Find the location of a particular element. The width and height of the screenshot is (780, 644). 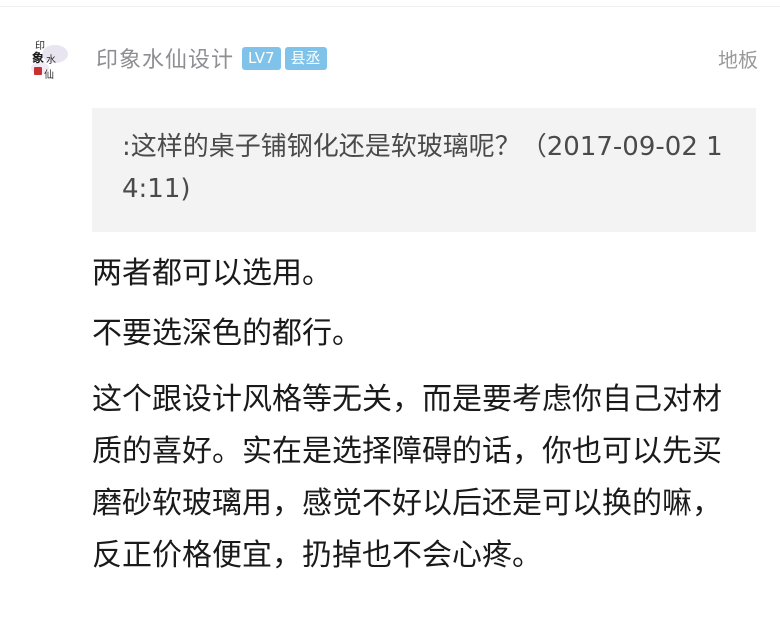

floor-label: 地板 is located at coordinates (738, 60).